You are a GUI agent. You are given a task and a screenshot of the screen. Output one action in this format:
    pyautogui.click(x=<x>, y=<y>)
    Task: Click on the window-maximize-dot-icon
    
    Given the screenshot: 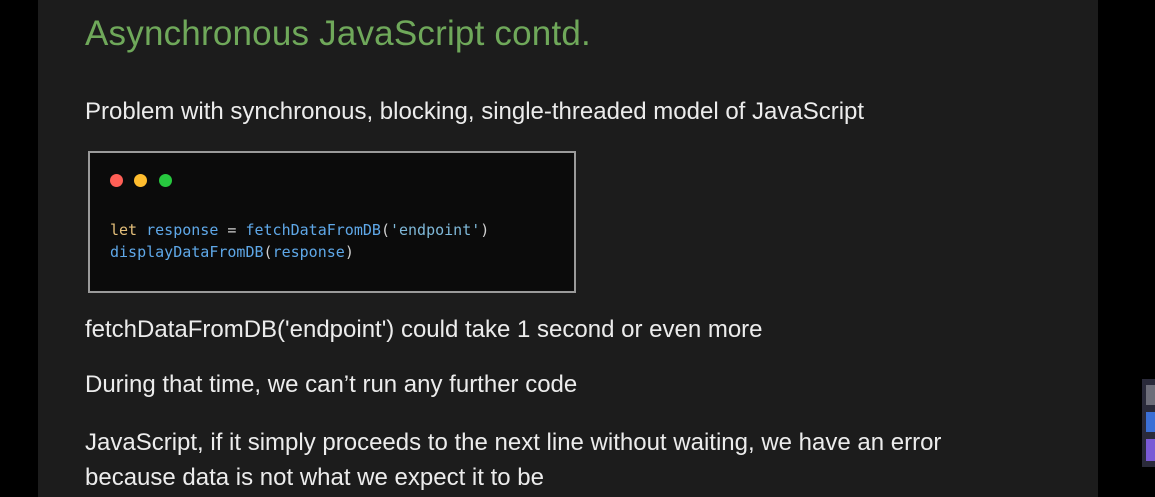 What is the action you would take?
    pyautogui.click(x=165, y=180)
    